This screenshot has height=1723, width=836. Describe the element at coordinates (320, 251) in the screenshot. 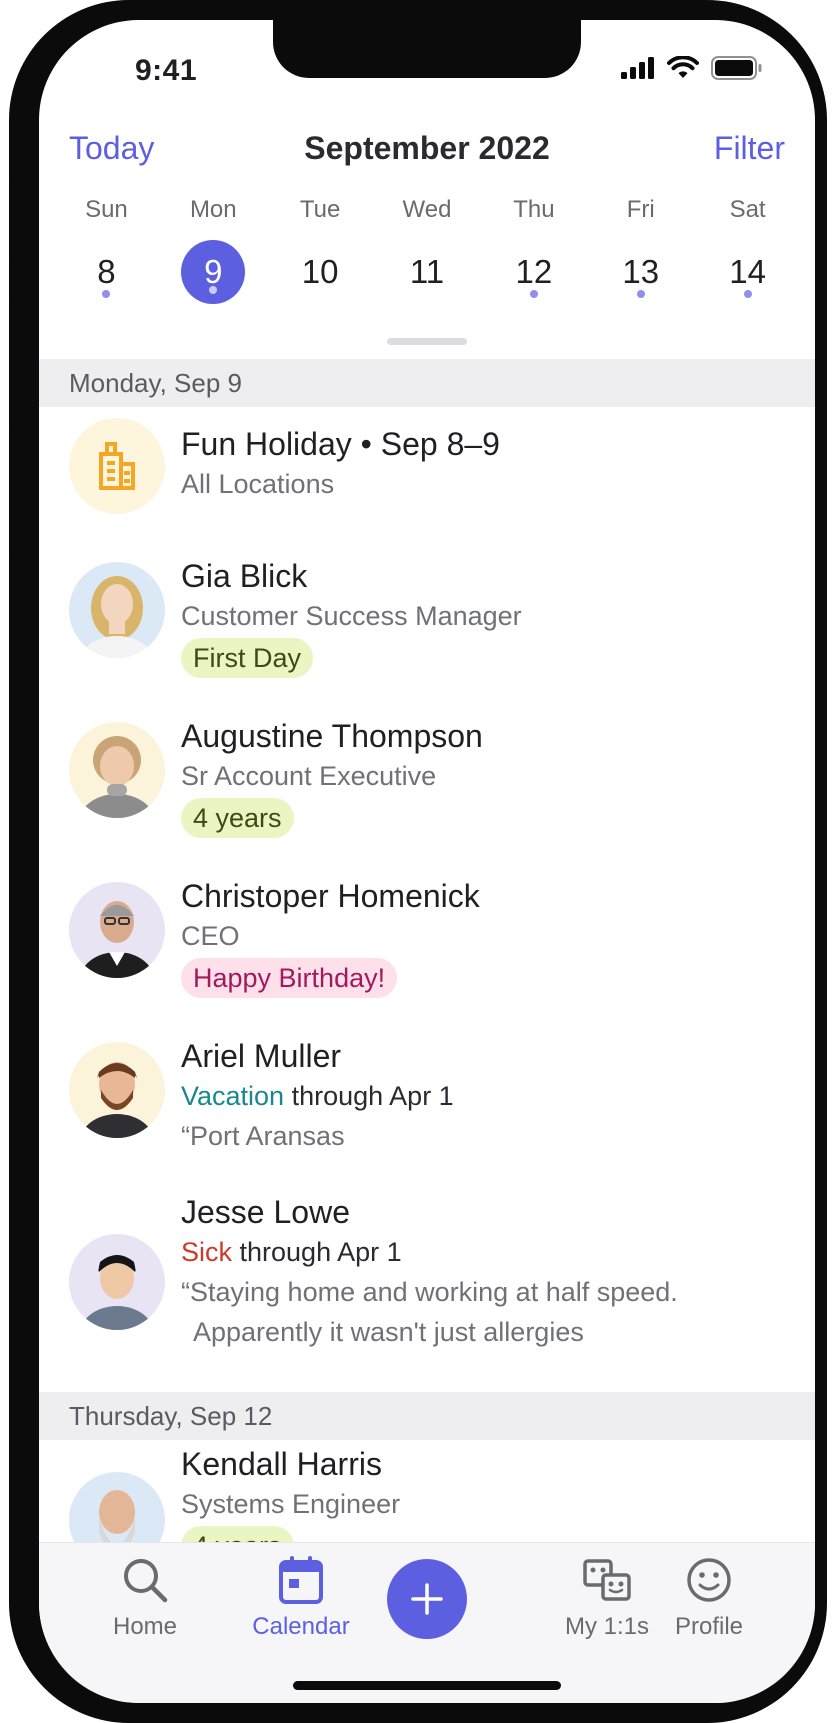

I see `day-tue: Tue 10` at that location.